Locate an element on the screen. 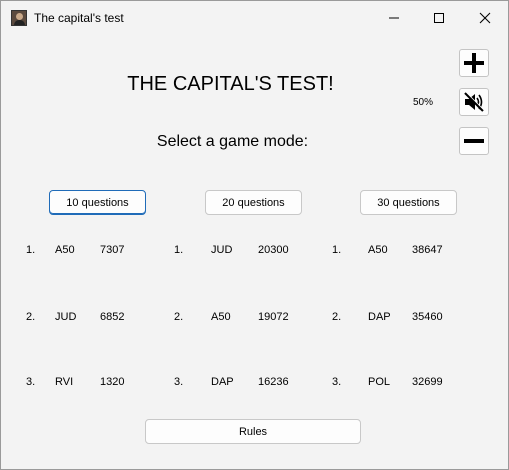 Image resolution: width=509 pixels, height=470 pixels. maximize-button is located at coordinates (439, 18).